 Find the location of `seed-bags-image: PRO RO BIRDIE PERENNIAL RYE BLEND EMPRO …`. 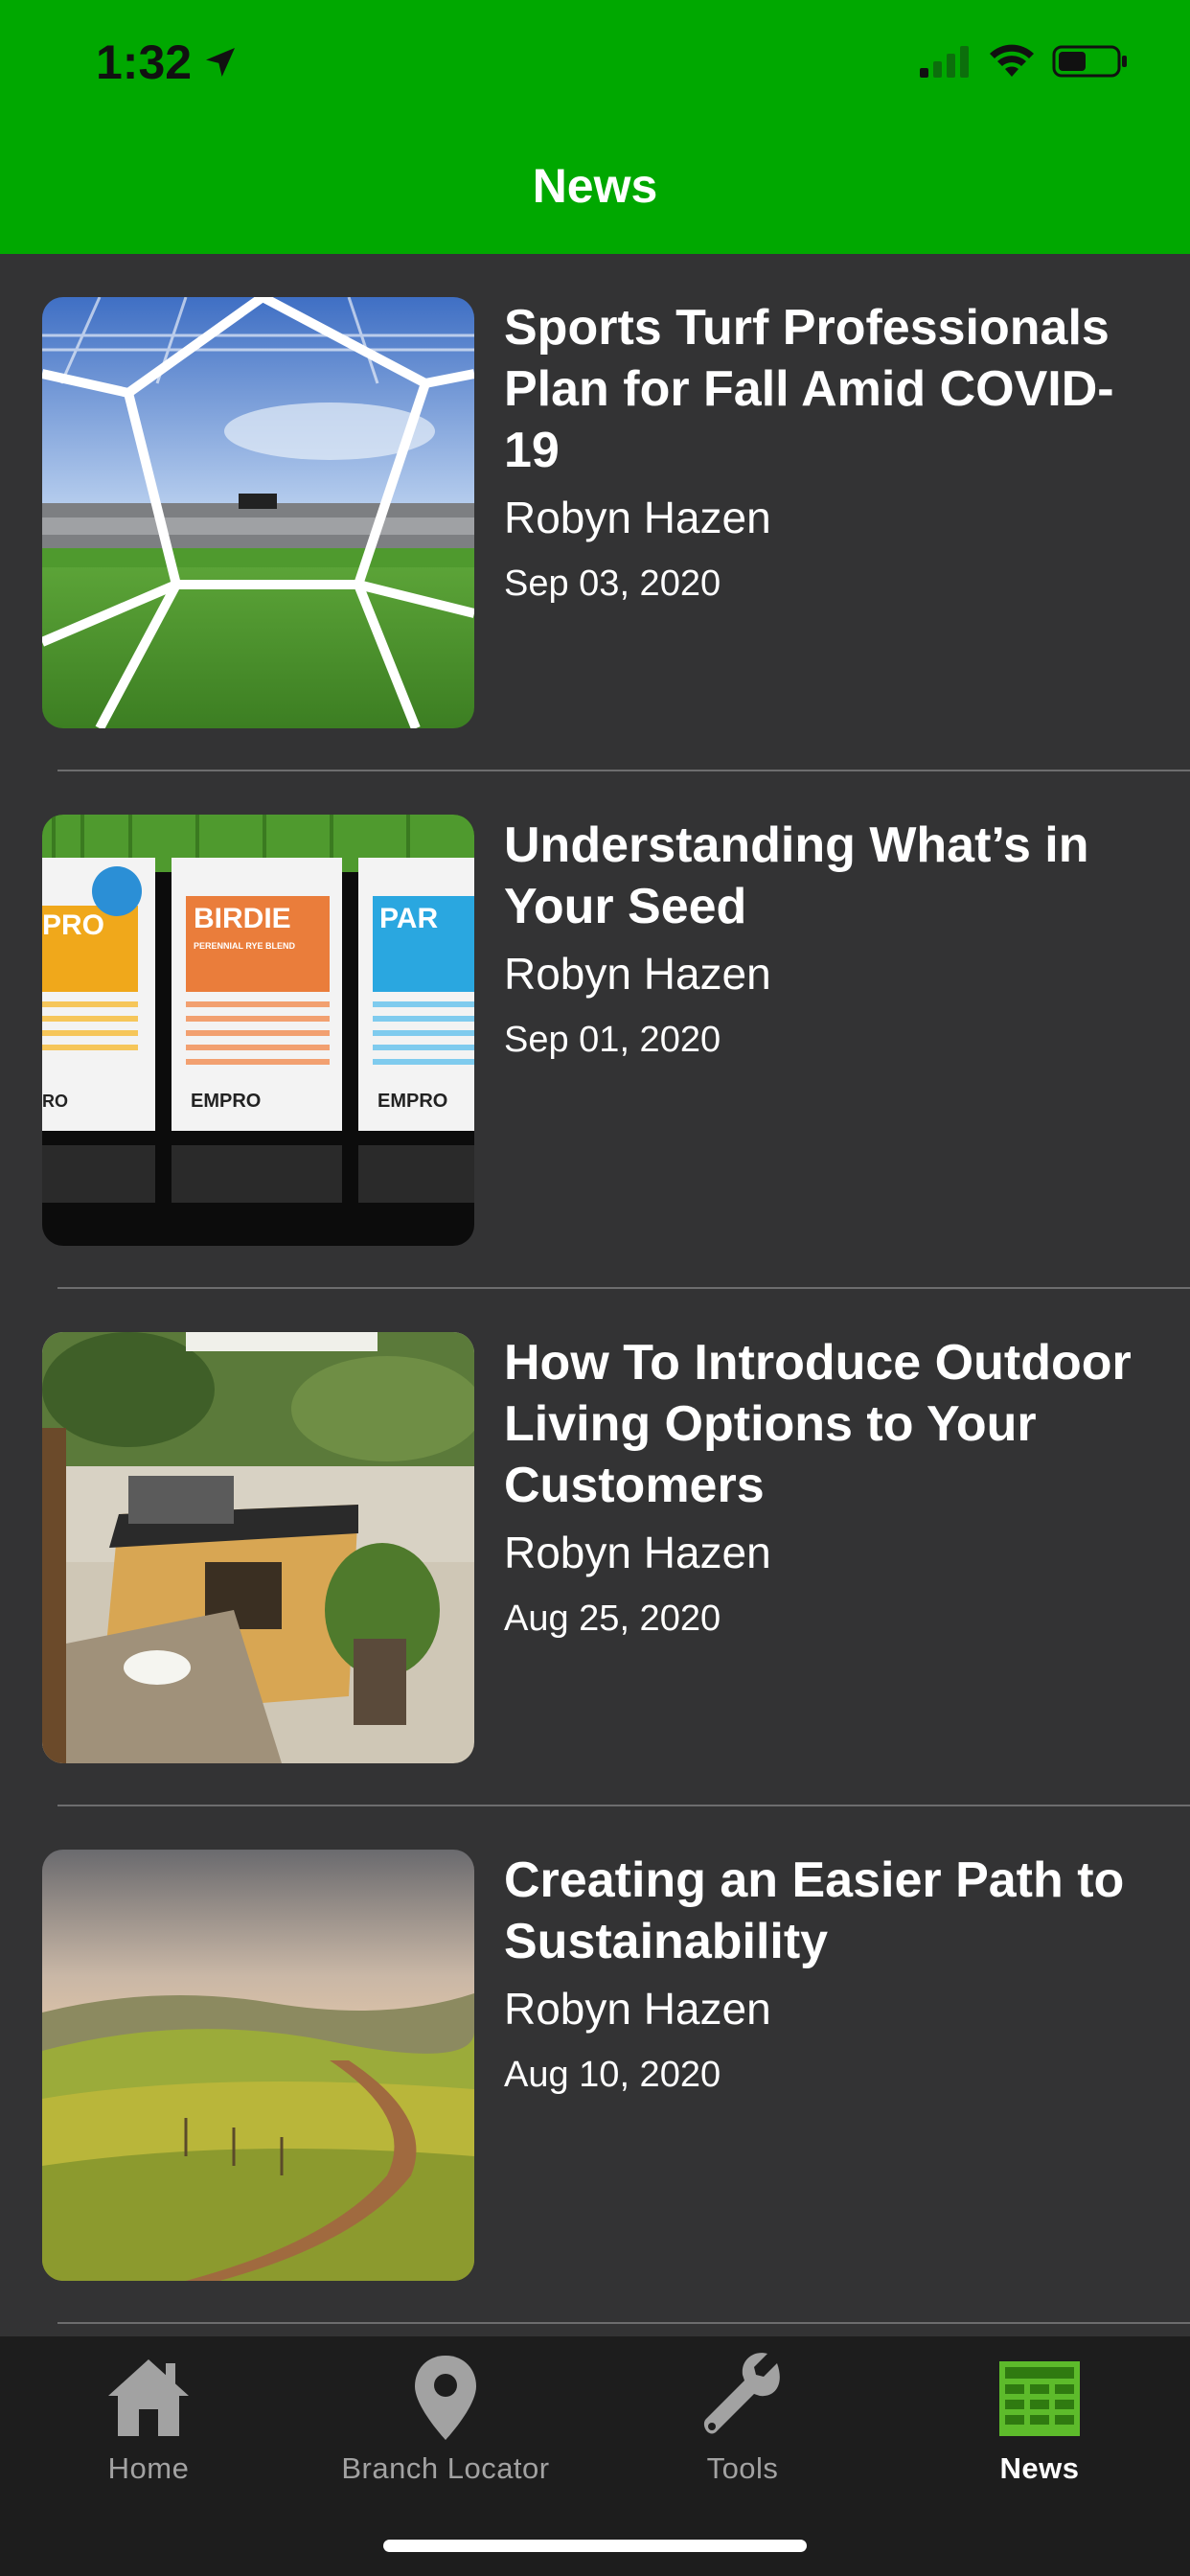

seed-bags-image: PRO RO BIRDIE PERENNIAL RYE BLEND EMPRO … is located at coordinates (258, 1030).